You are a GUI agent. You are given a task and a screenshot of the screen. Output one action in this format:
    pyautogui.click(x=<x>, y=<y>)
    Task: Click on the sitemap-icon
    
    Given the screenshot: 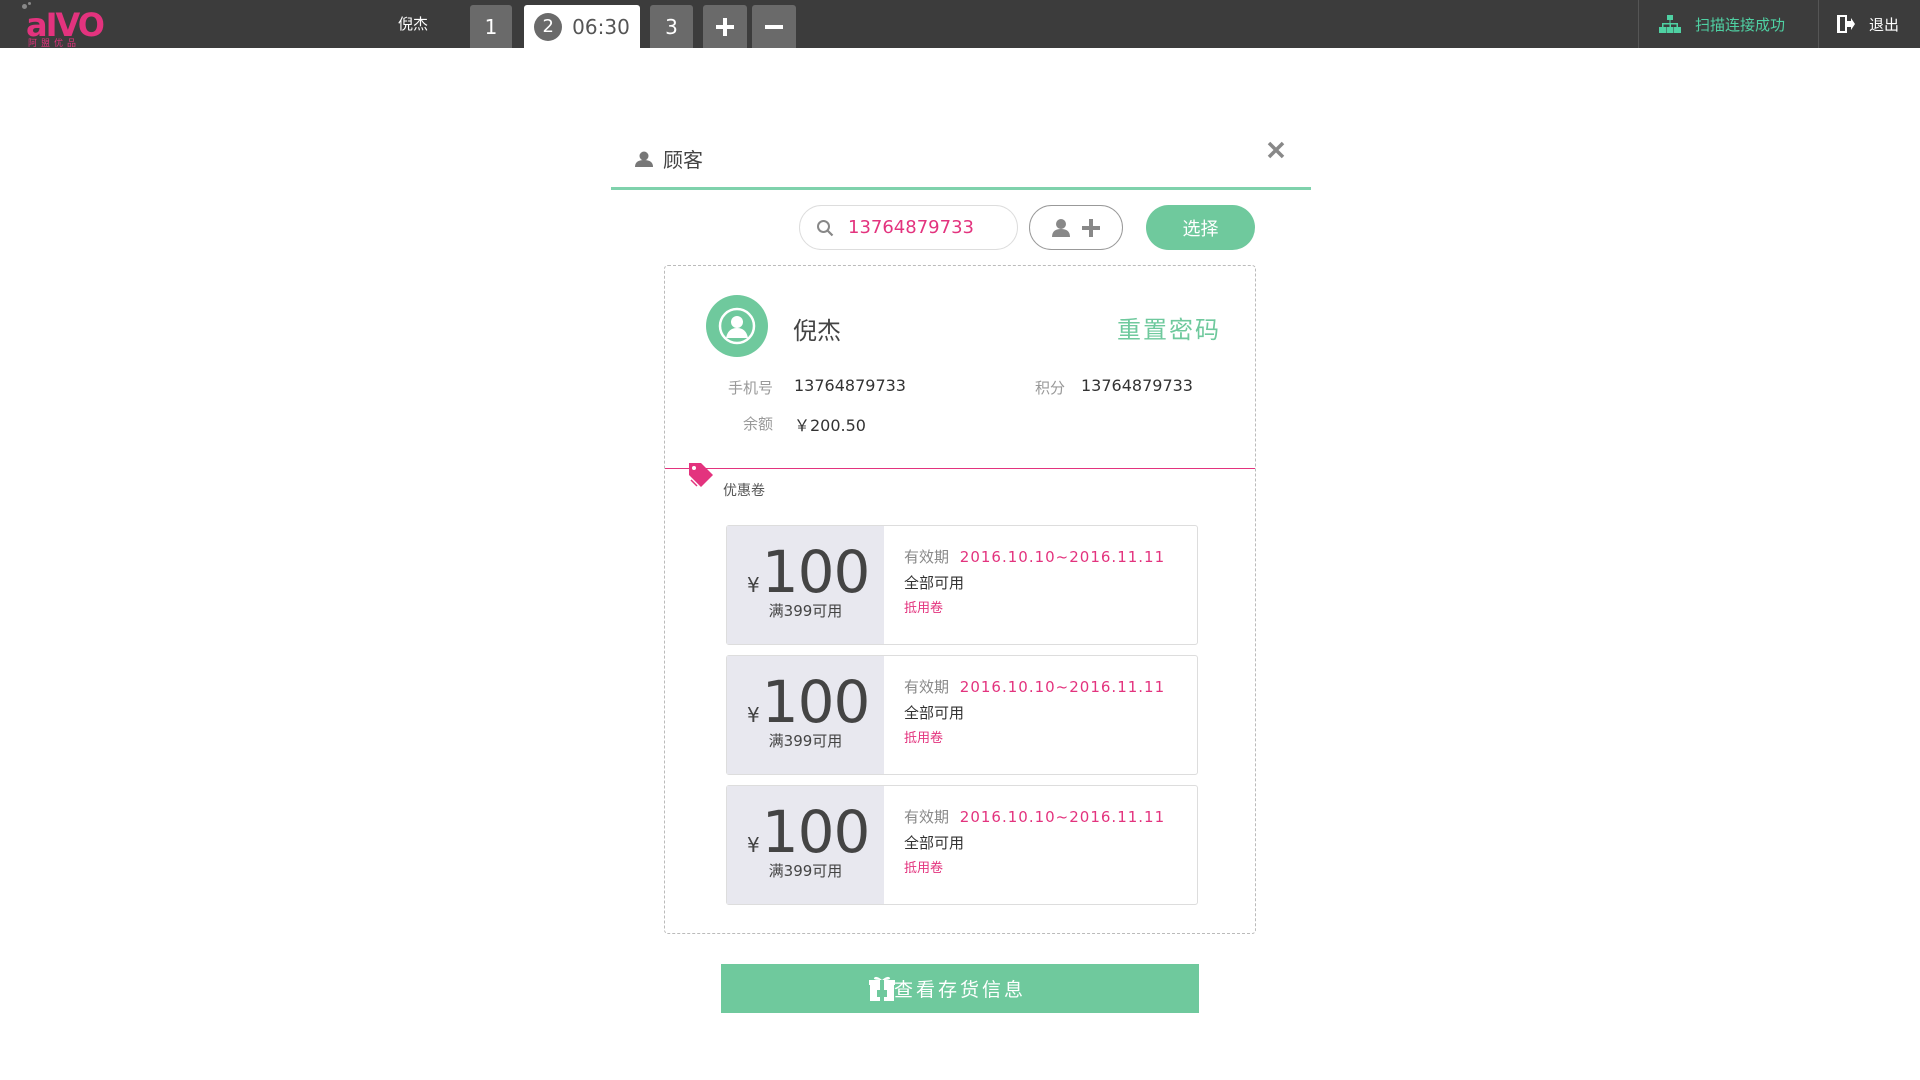 What is the action you would take?
    pyautogui.click(x=1670, y=24)
    